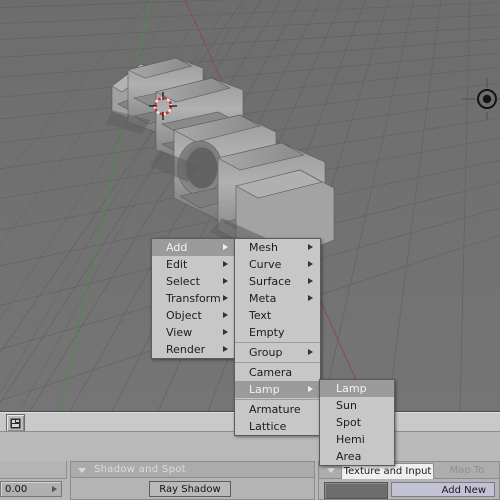 The image size is (500, 500). Describe the element at coordinates (192, 469) in the screenshot. I see `shadow-panel-header: Shadow and Spot` at that location.